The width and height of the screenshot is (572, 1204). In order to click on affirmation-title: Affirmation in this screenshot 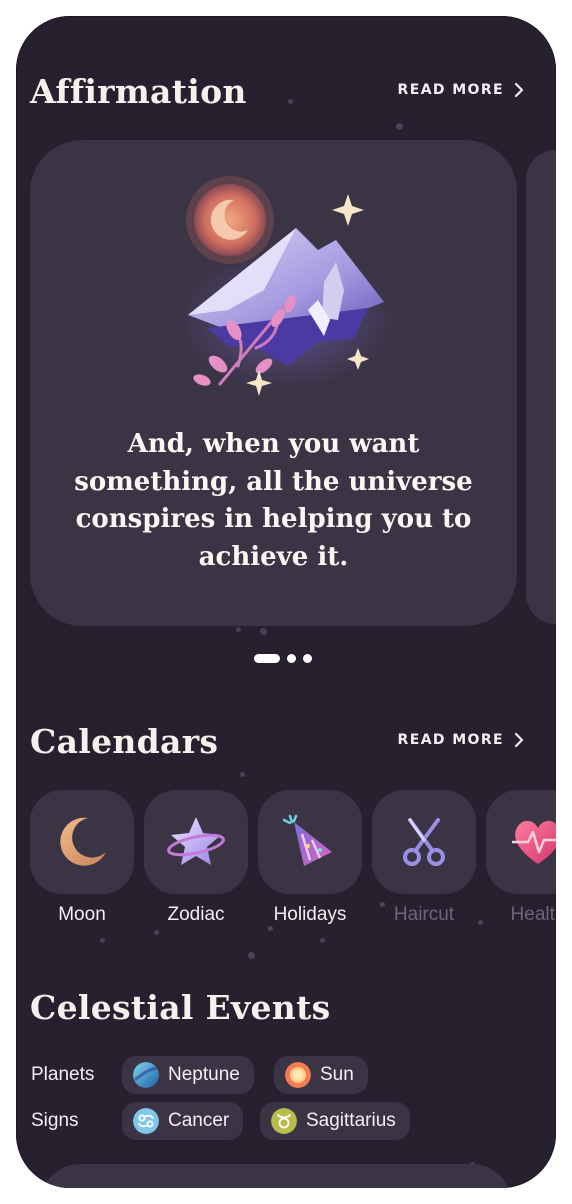, I will do `click(138, 91)`.